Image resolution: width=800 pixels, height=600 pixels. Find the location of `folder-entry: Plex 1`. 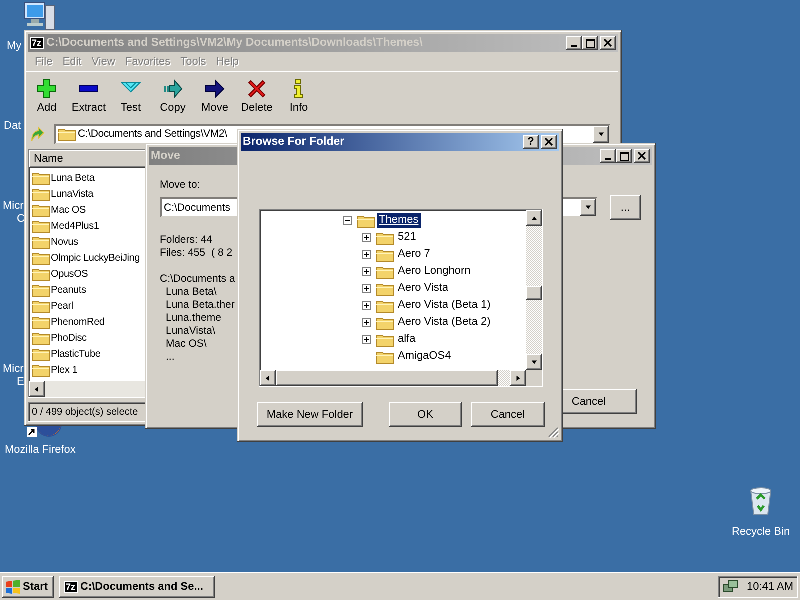

folder-entry: Plex 1 is located at coordinates (86, 370).